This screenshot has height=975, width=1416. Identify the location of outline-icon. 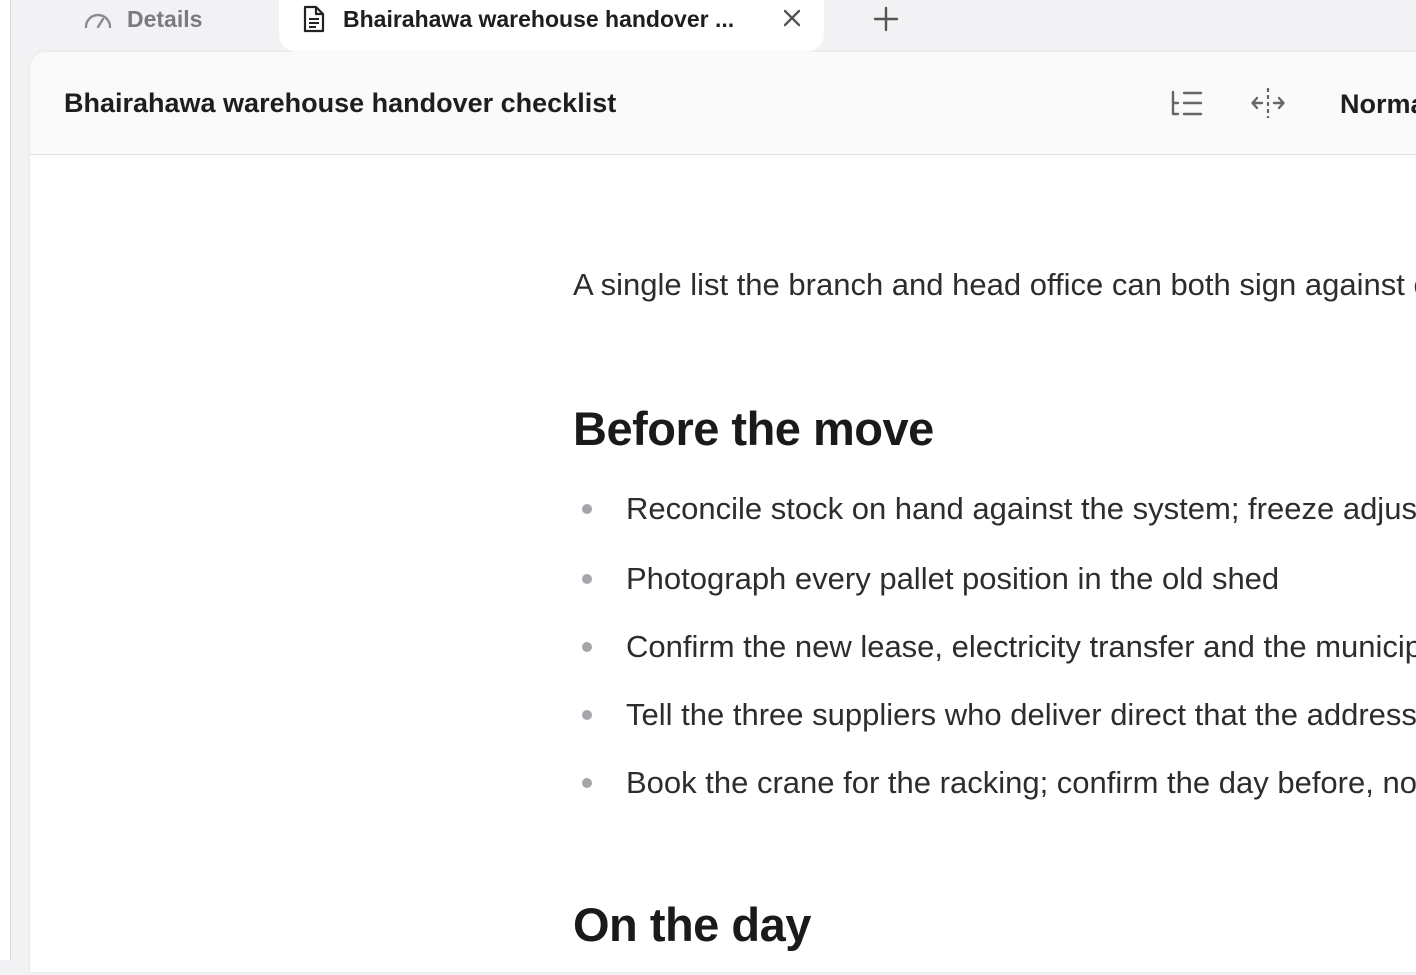
(1187, 104).